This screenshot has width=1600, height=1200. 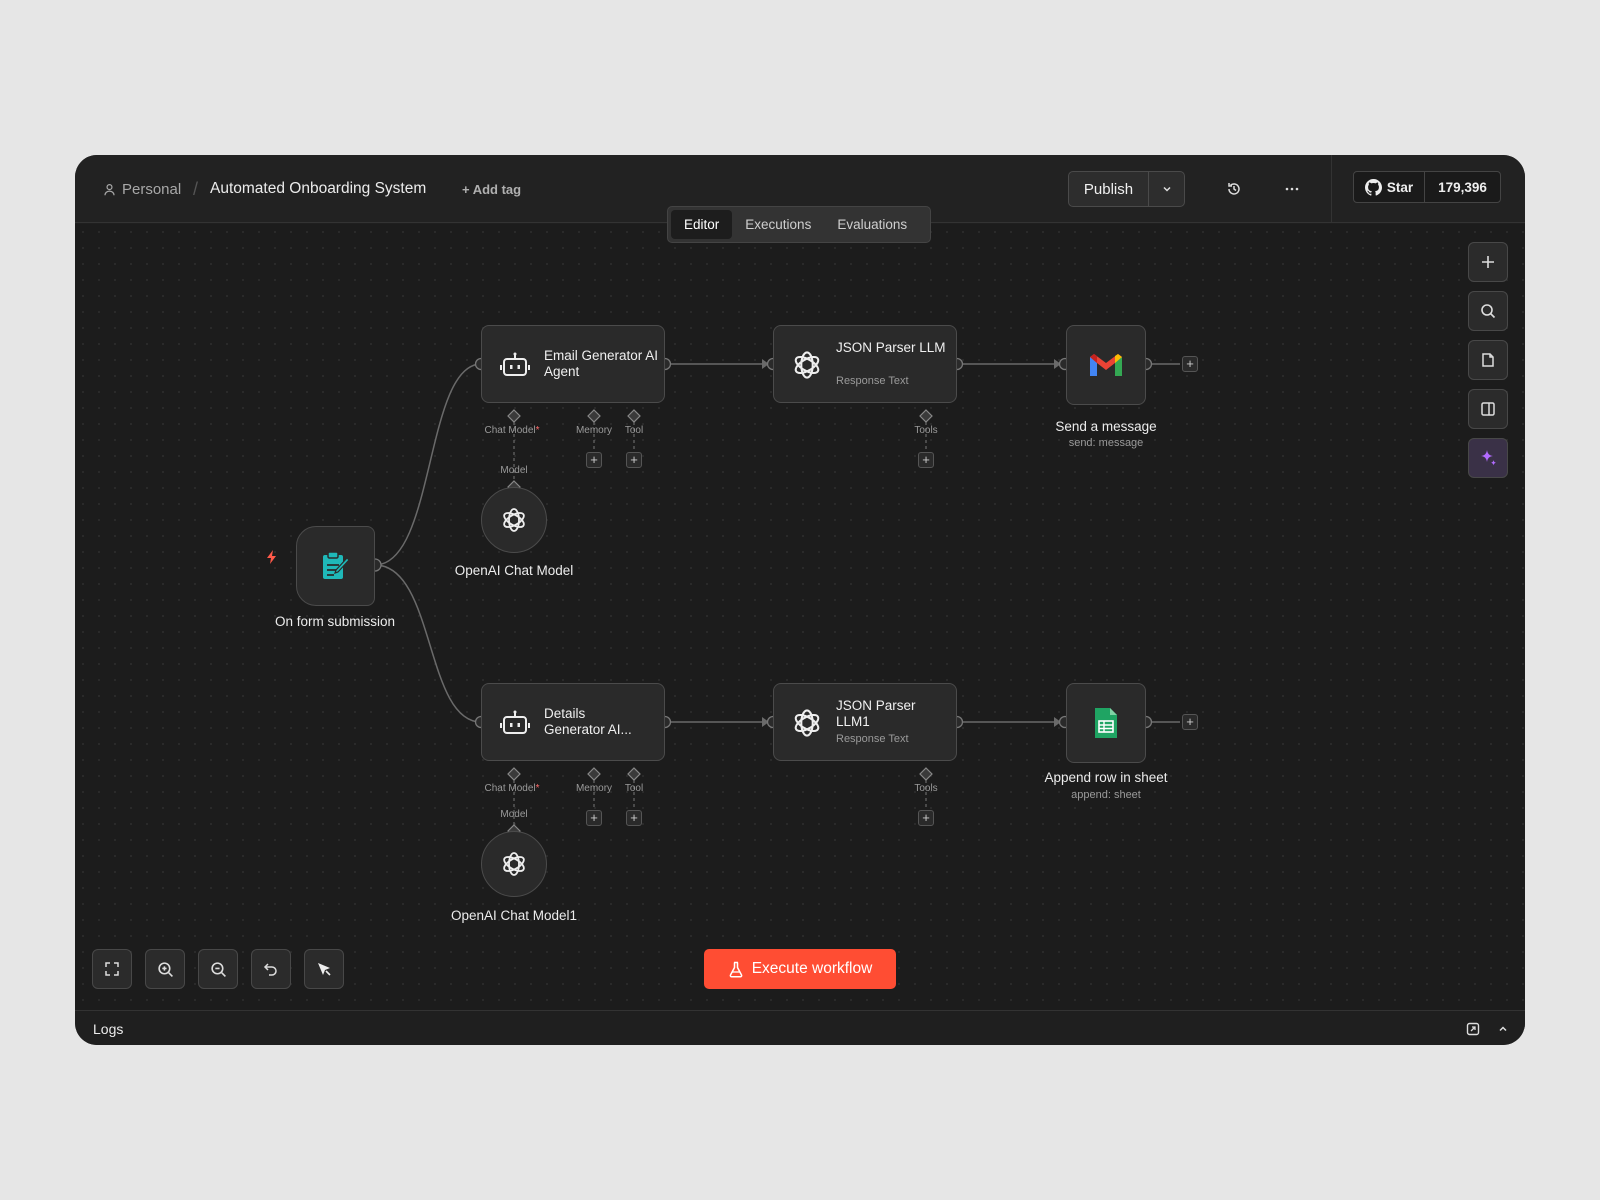 What do you see at coordinates (778, 224) in the screenshot?
I see `tab-executions: Executions` at bounding box center [778, 224].